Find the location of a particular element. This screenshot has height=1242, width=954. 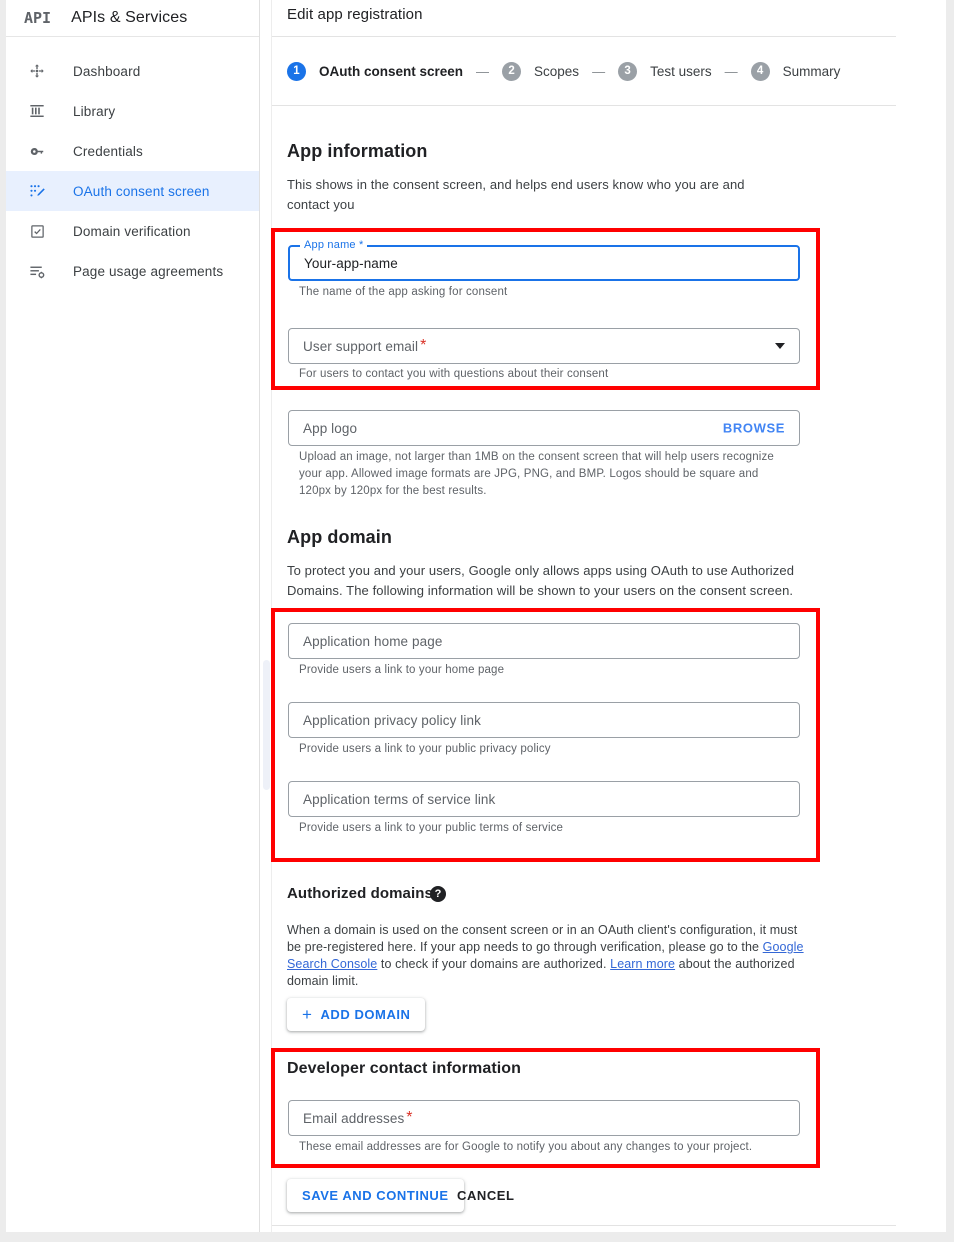

app-logo-input: App logo BROWSE is located at coordinates (544, 428).